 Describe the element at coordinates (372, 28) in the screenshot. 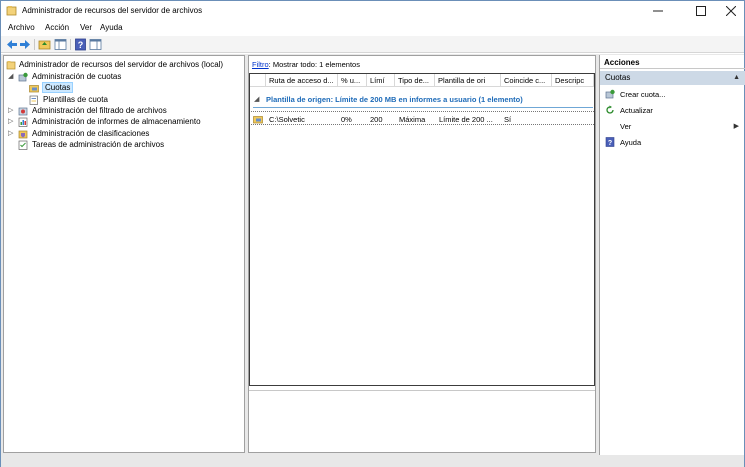

I see `menu-bar: Archivo Acción Ver Ayuda` at that location.